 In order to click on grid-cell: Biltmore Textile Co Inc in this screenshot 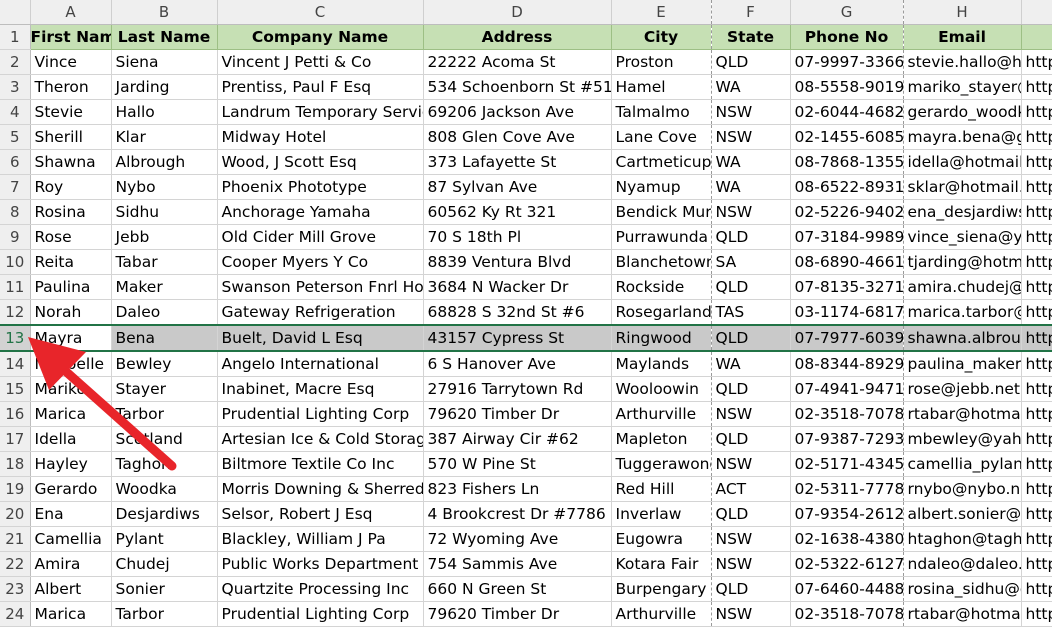, I will do `click(320, 464)`.